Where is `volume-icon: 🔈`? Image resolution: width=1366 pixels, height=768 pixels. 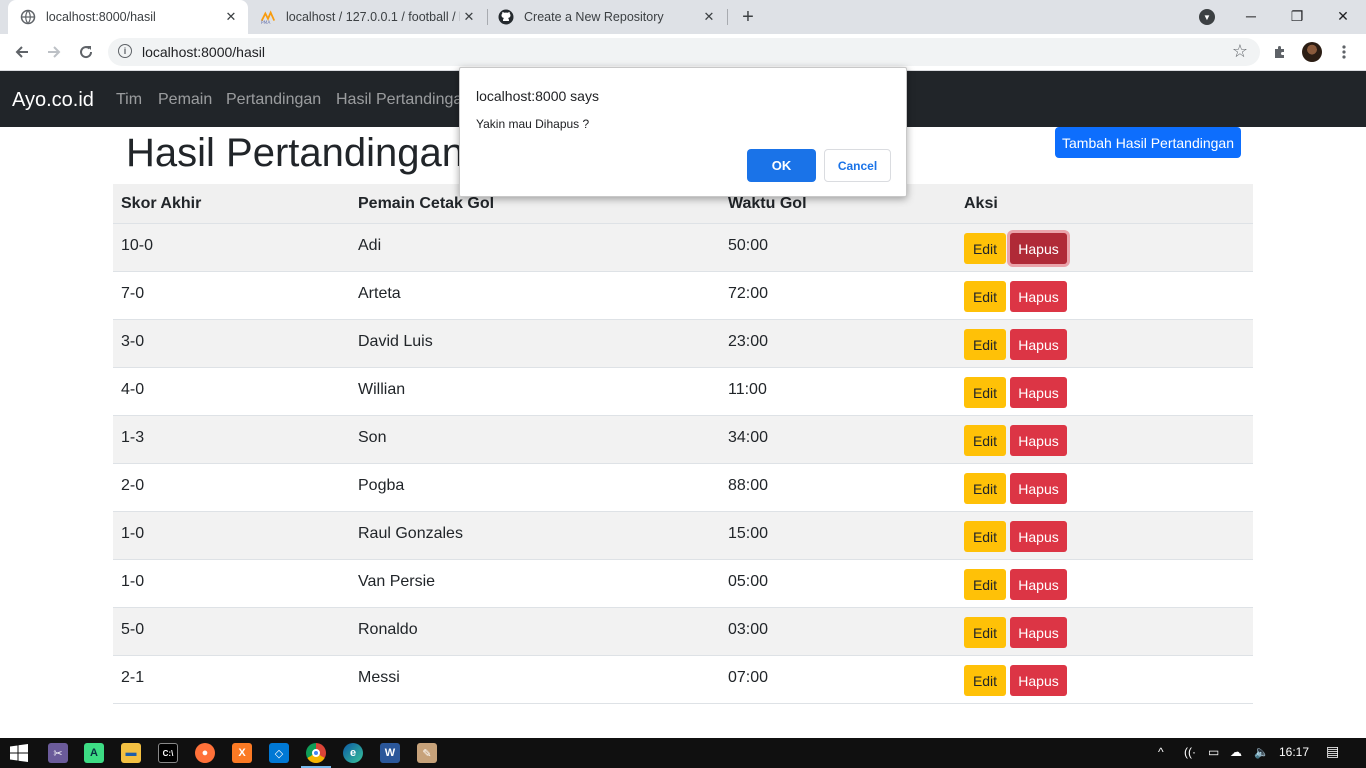 volume-icon: 🔈 is located at coordinates (1261, 752).